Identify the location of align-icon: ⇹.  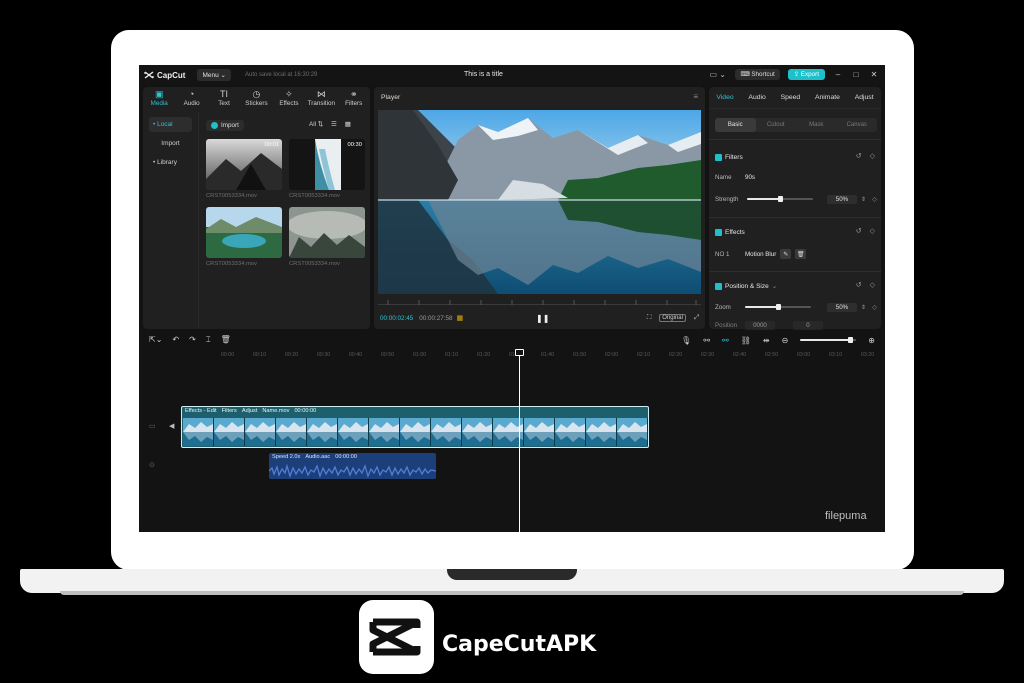
(766, 340).